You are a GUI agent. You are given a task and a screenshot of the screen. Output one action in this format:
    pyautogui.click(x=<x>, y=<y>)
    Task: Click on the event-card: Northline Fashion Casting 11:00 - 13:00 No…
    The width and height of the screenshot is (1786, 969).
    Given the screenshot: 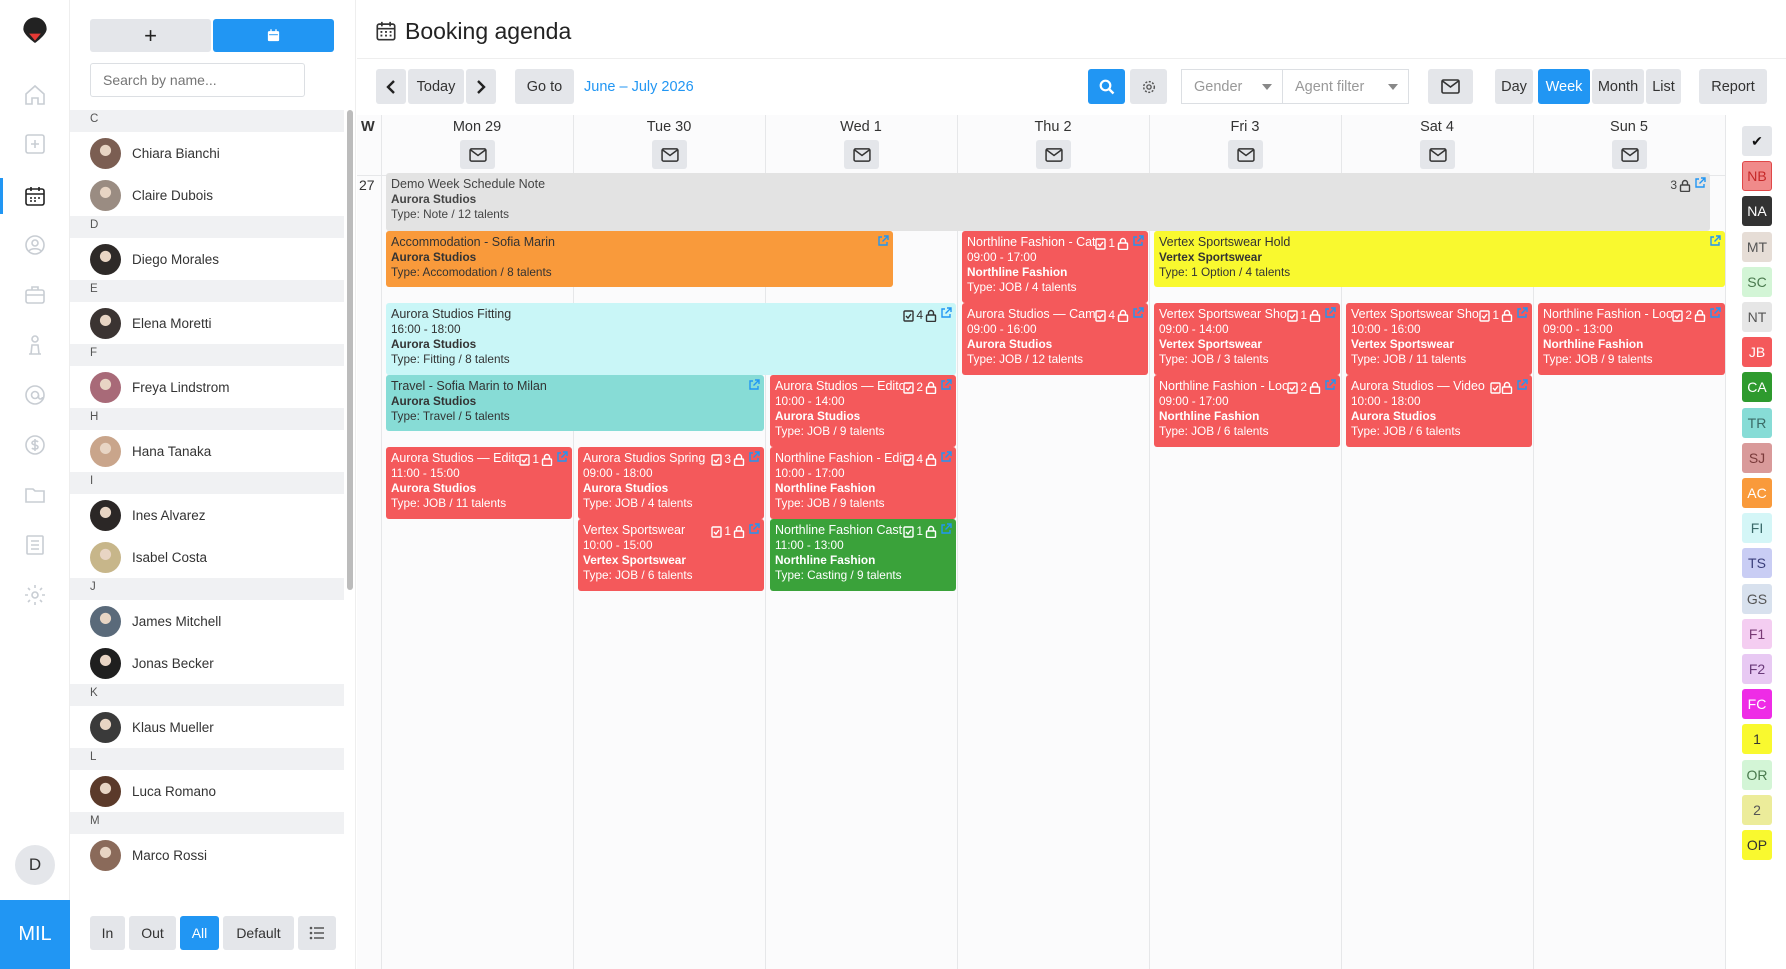 What is the action you would take?
    pyautogui.click(x=863, y=555)
    